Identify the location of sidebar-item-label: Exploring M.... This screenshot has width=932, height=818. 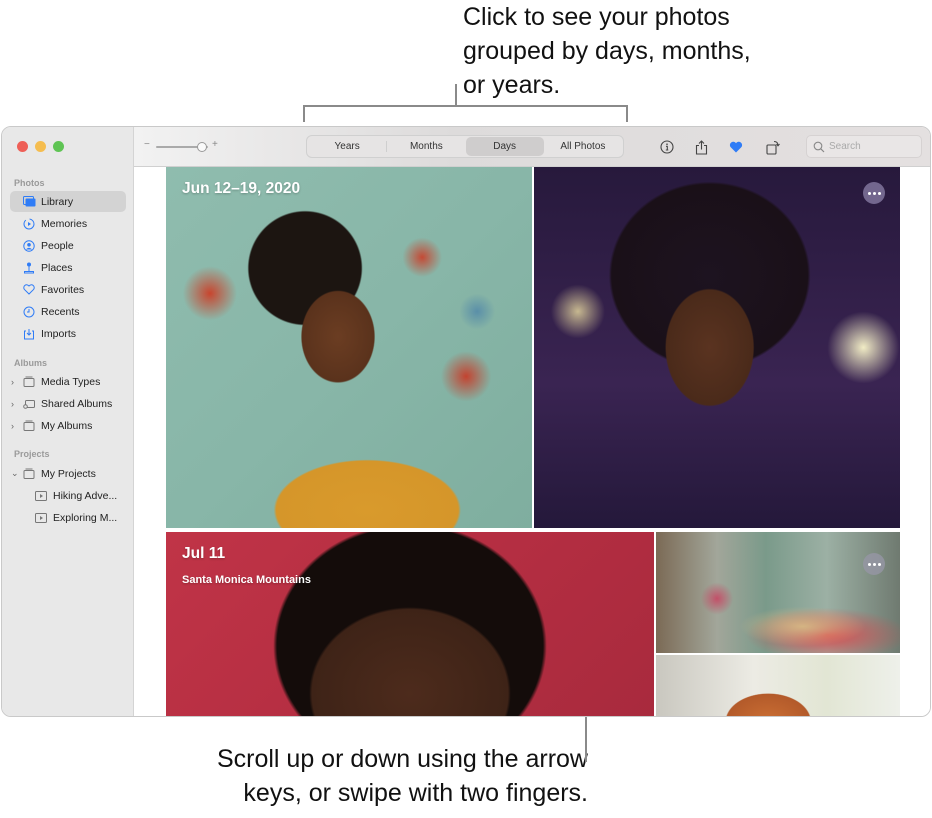
(85, 517).